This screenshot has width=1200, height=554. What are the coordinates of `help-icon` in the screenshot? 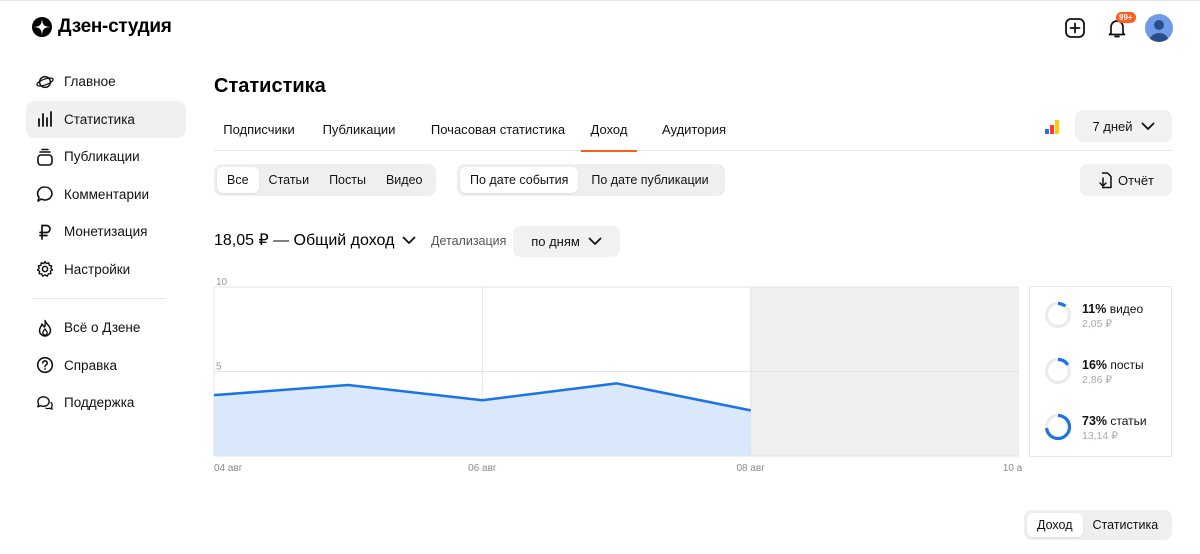 It's located at (45, 365).